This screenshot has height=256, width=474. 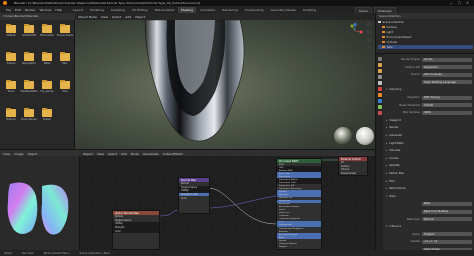 I want to click on properties-field-value: +X +Y +Z, so click(x=447, y=241).